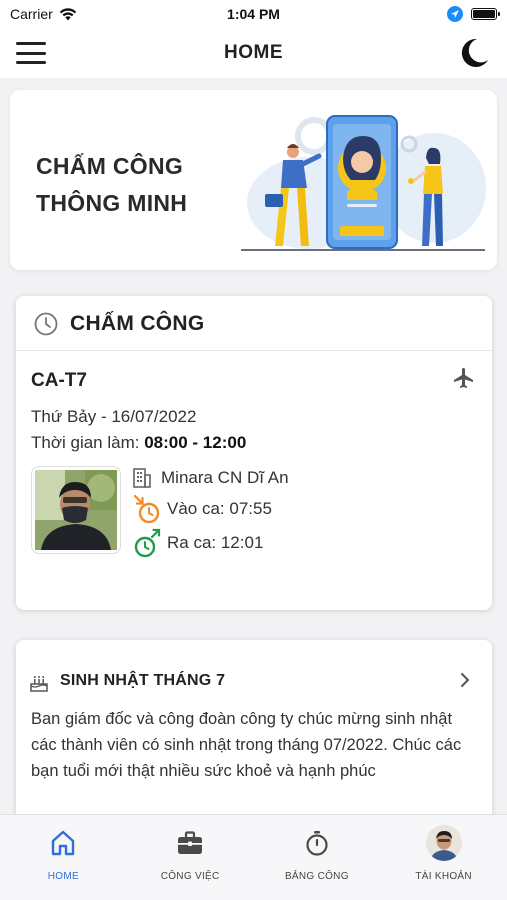 The width and height of the screenshot is (507, 900). Describe the element at coordinates (143, 680) in the screenshot. I see `birthday-title: SINH NHẬT THÁNG 7` at that location.